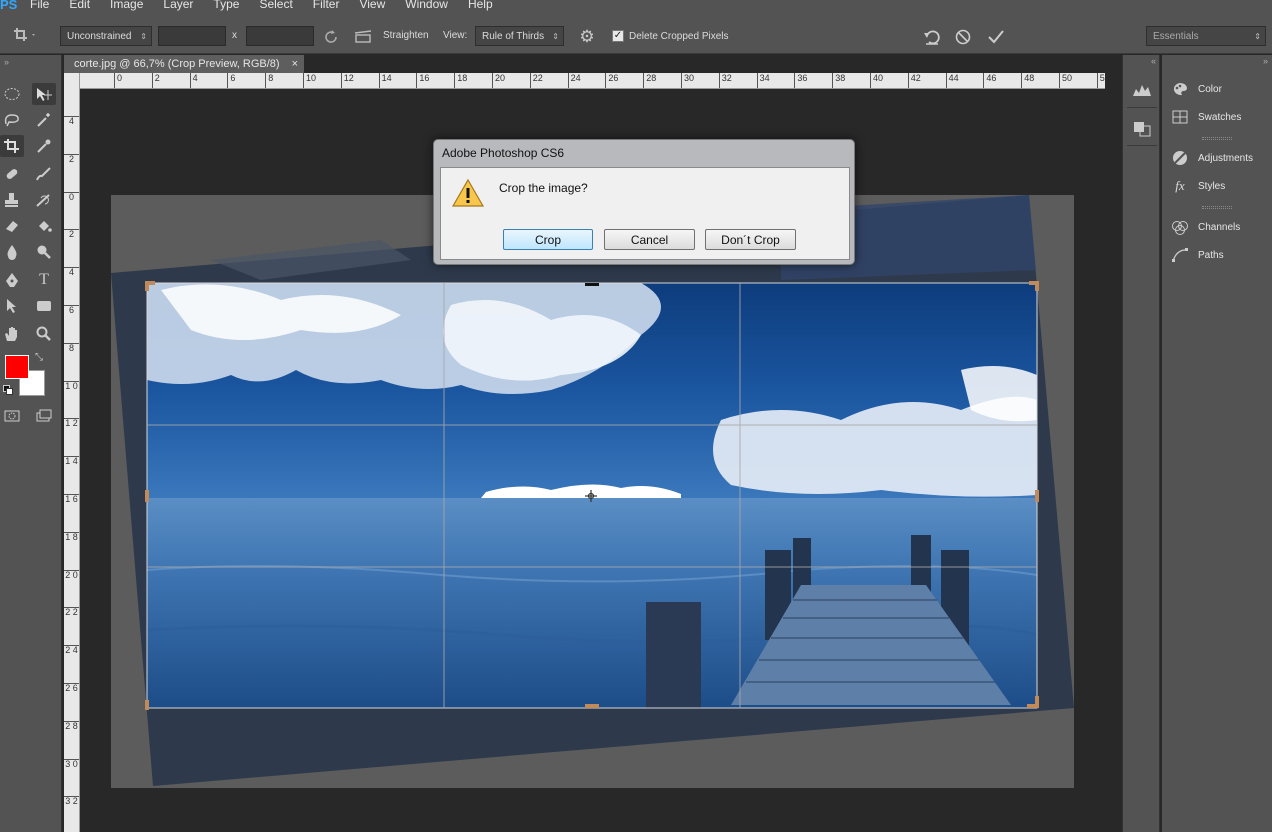 The width and height of the screenshot is (1272, 832). What do you see at coordinates (963, 37) in the screenshot?
I see `cancel-icon` at bounding box center [963, 37].